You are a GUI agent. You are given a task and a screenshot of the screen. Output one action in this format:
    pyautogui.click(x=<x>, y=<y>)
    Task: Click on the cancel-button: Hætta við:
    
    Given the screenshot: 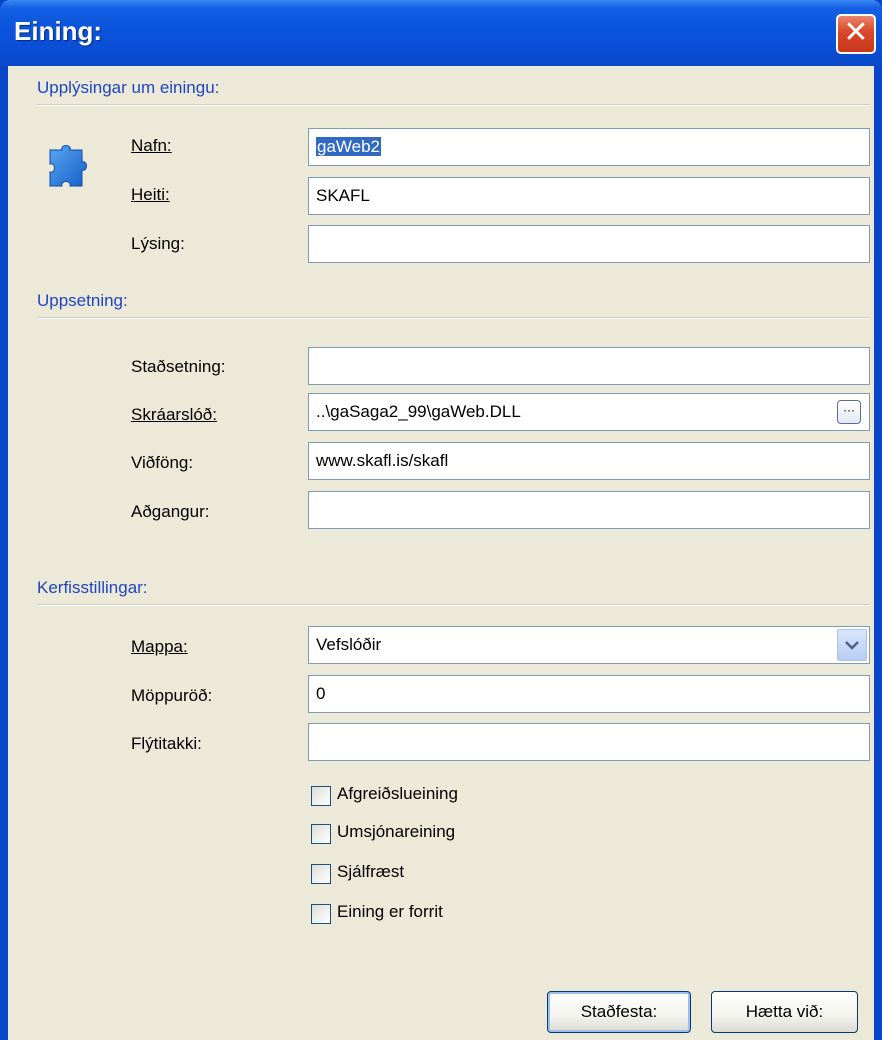 What is the action you would take?
    pyautogui.click(x=784, y=1012)
    